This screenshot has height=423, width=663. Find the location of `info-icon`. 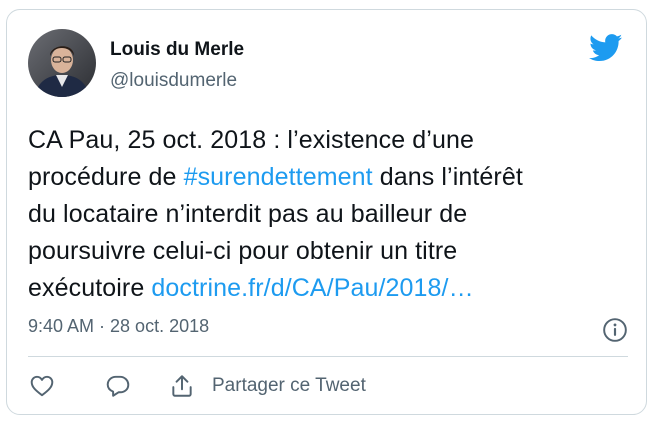

info-icon is located at coordinates (615, 330).